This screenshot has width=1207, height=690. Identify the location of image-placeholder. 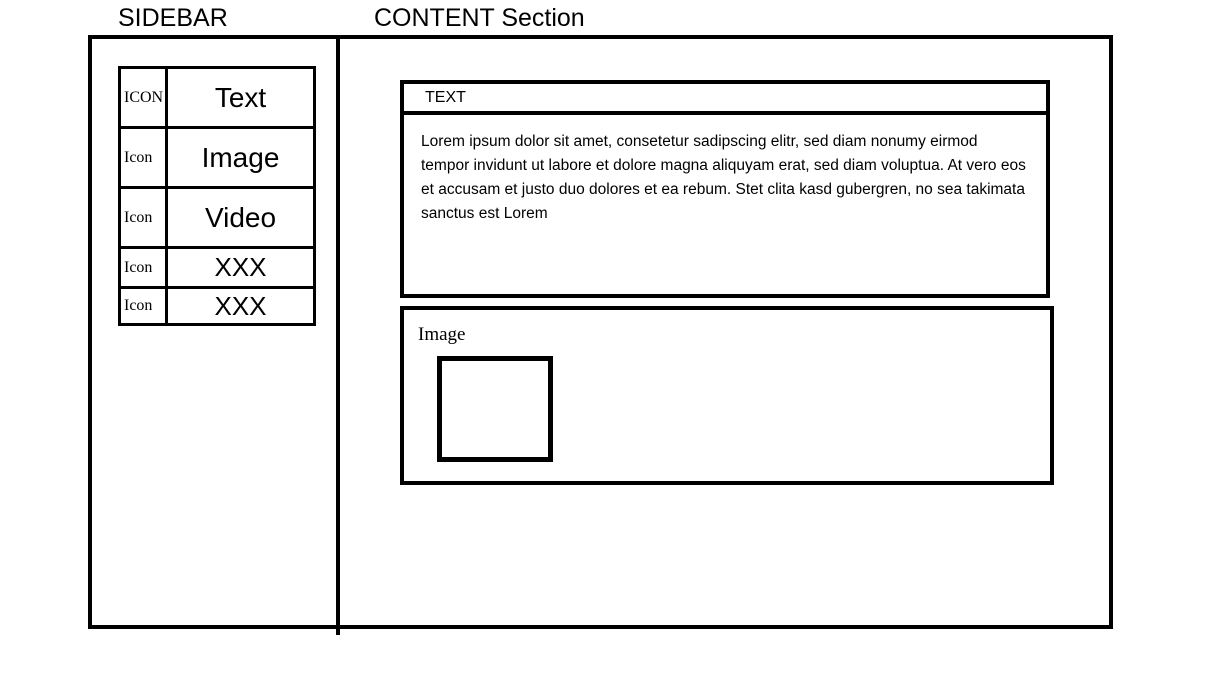
(495, 409).